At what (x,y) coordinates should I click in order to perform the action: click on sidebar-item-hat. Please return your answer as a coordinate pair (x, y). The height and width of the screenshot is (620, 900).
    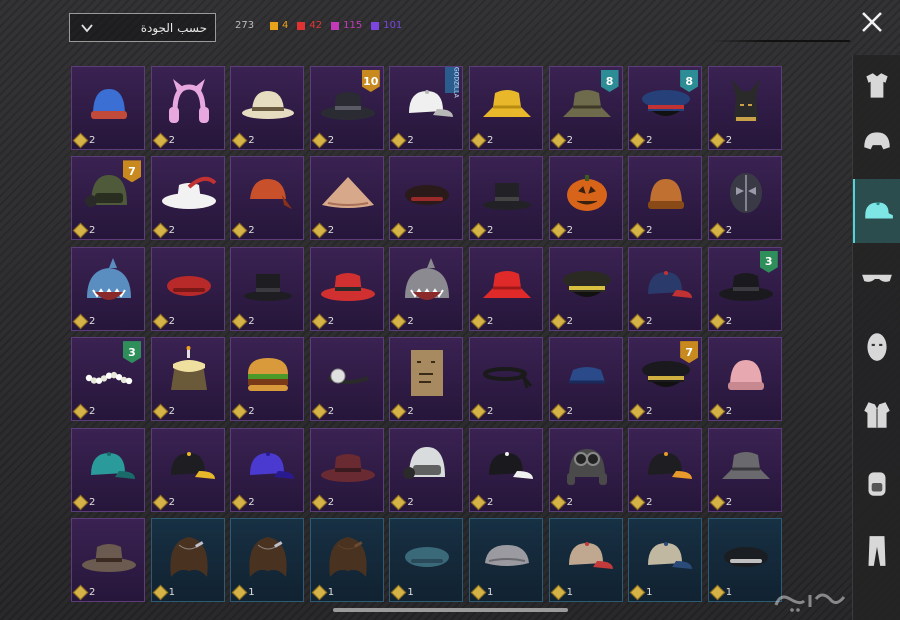
    Looking at the image, I should click on (876, 211).